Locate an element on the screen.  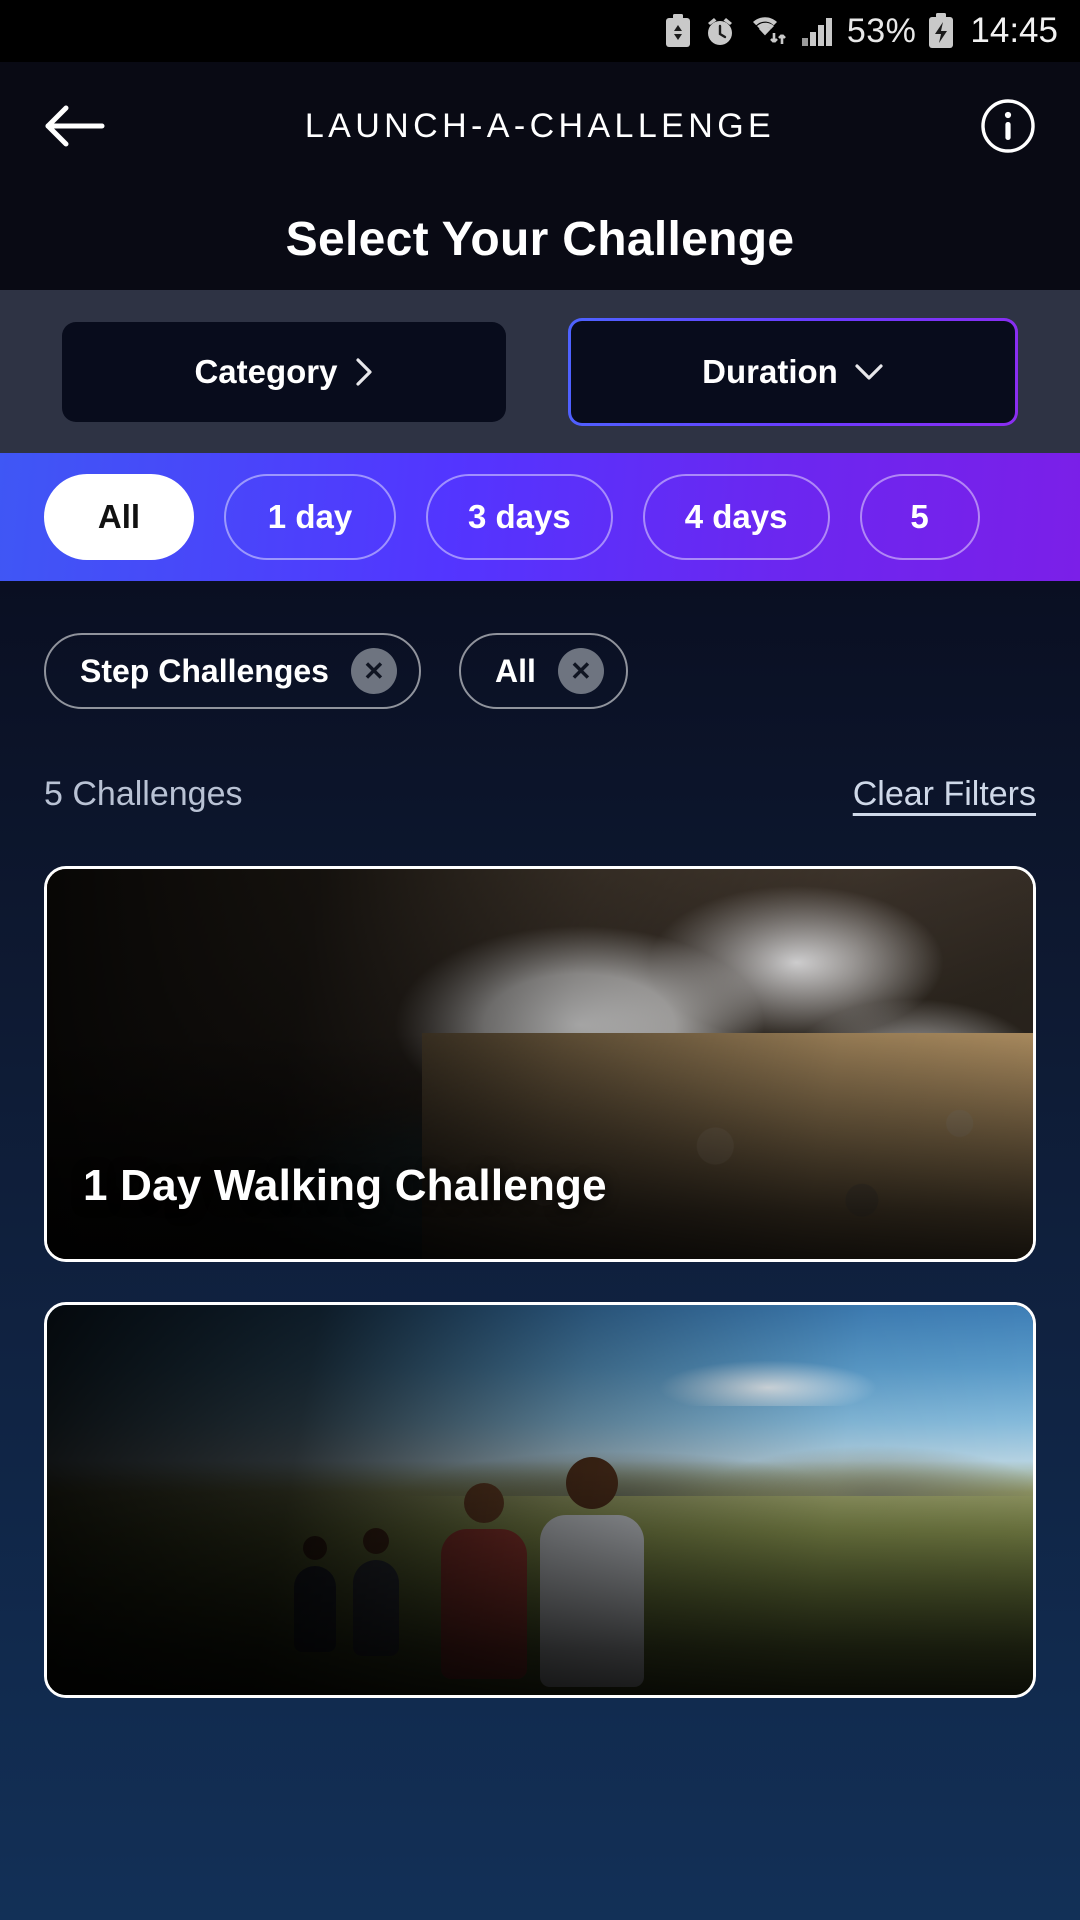
clock-label: 14:45 is located at coordinates (1014, 30).